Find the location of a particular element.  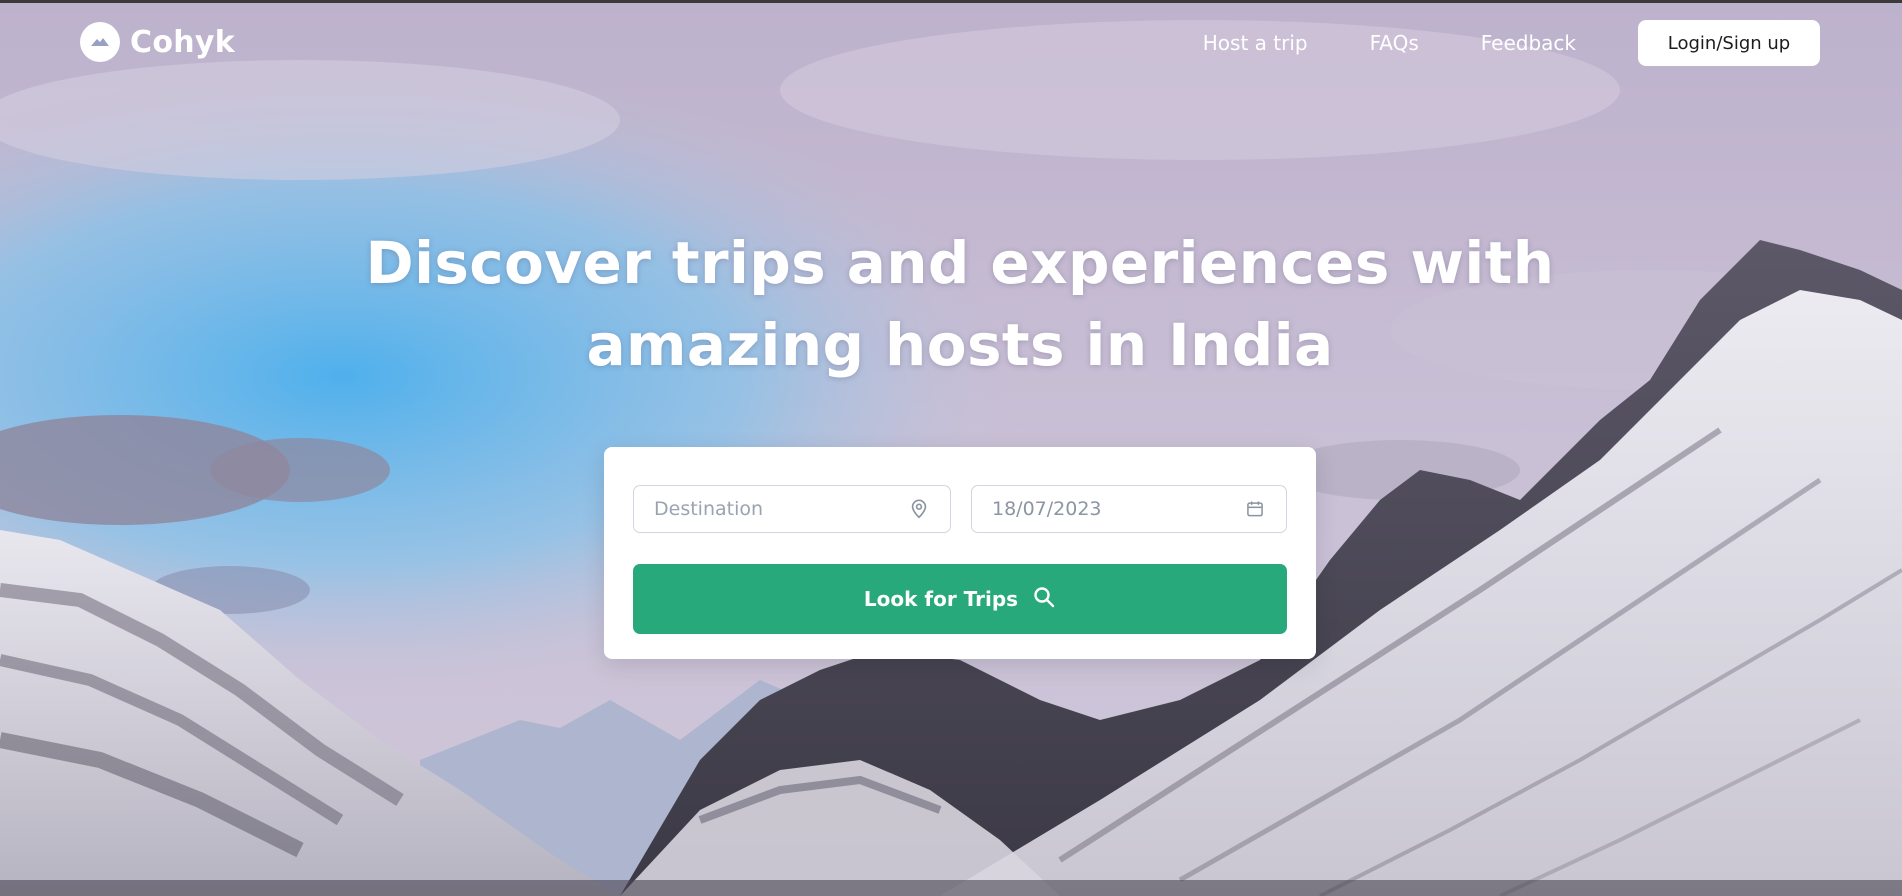

destination-field is located at coordinates (792, 509).